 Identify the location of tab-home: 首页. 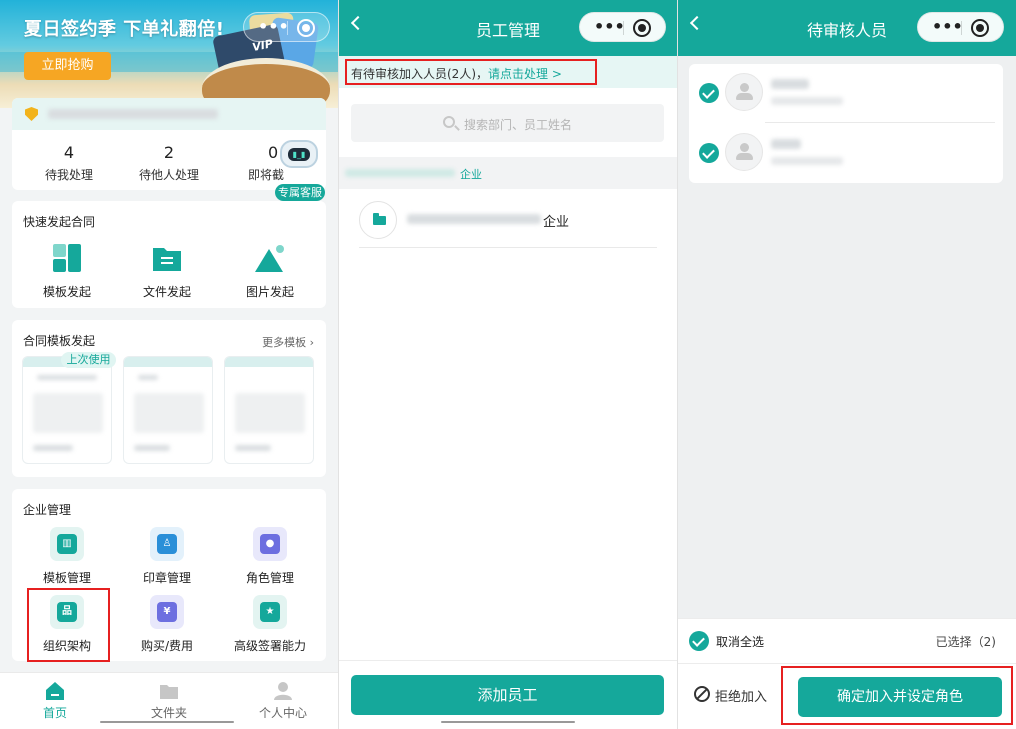
(55, 701).